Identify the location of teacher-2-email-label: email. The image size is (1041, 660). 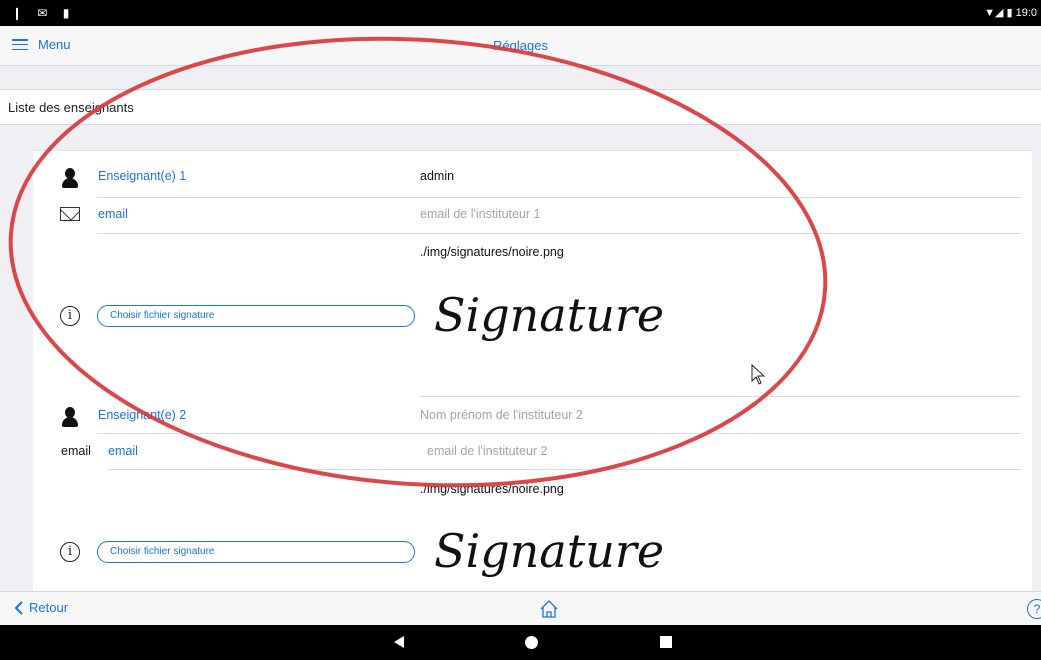
(123, 451).